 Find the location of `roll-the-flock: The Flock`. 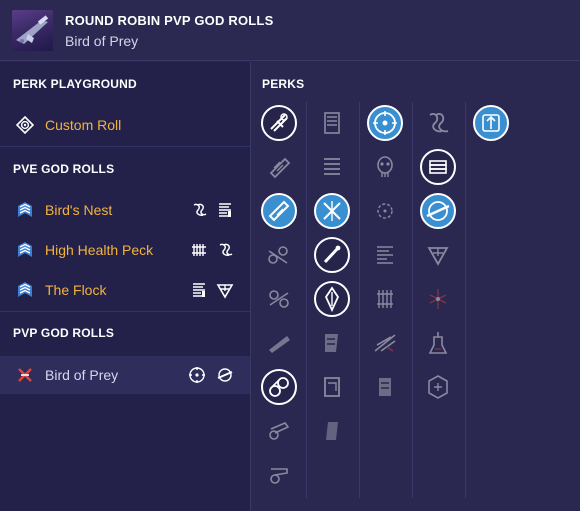

roll-the-flock: The Flock is located at coordinates (125, 290).